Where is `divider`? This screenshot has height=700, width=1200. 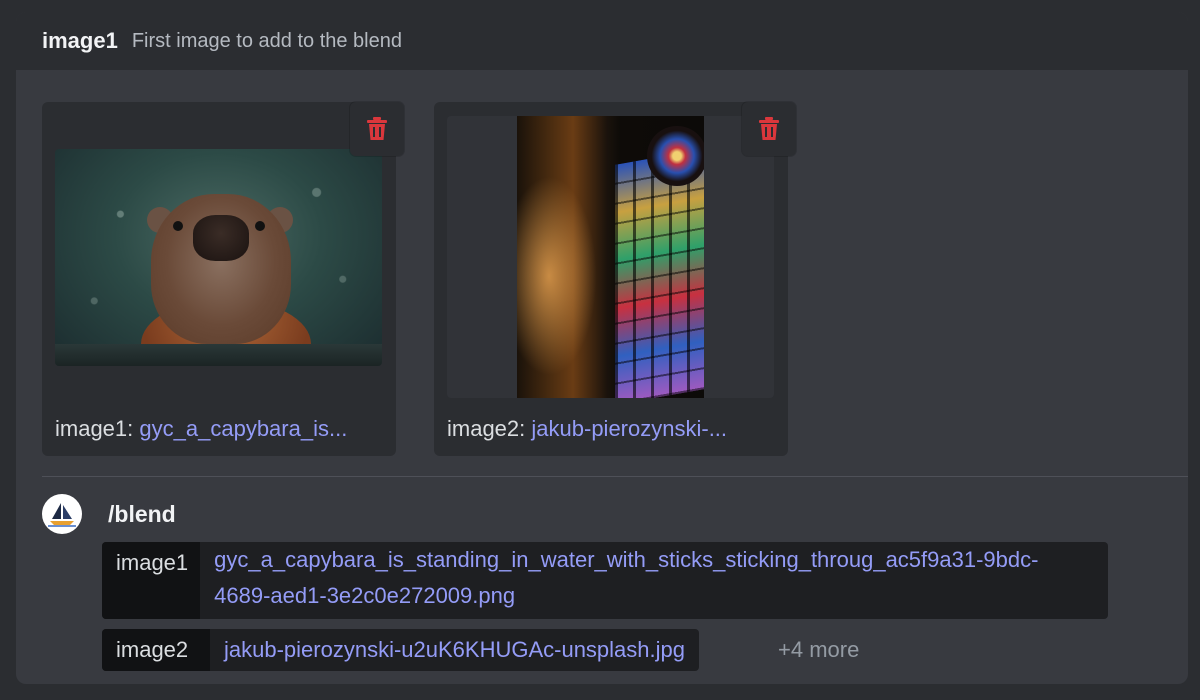 divider is located at coordinates (615, 476).